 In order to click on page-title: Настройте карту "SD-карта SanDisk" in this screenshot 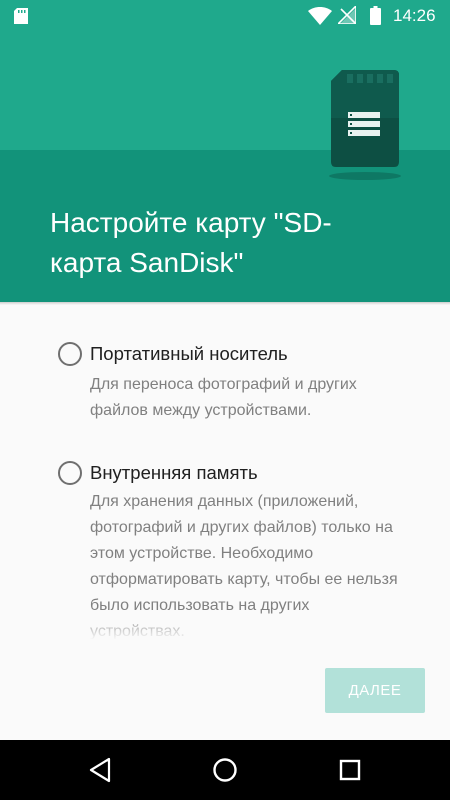, I will do `click(191, 242)`.